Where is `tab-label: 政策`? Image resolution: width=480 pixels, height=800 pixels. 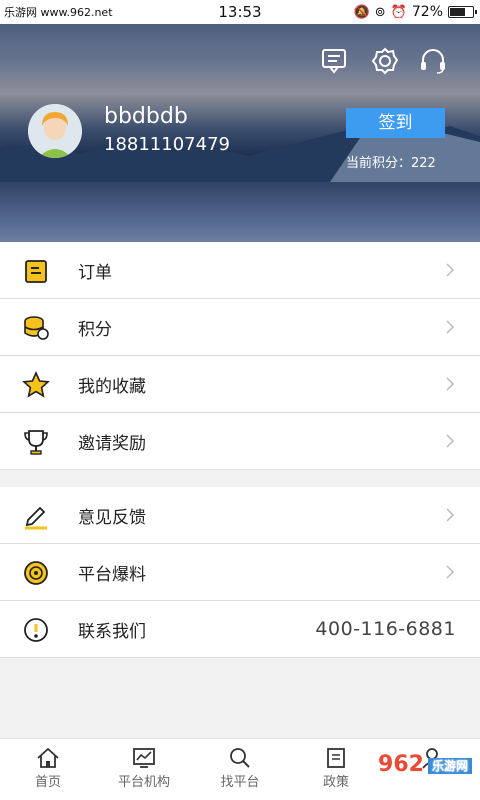 tab-label: 政策 is located at coordinates (335, 782).